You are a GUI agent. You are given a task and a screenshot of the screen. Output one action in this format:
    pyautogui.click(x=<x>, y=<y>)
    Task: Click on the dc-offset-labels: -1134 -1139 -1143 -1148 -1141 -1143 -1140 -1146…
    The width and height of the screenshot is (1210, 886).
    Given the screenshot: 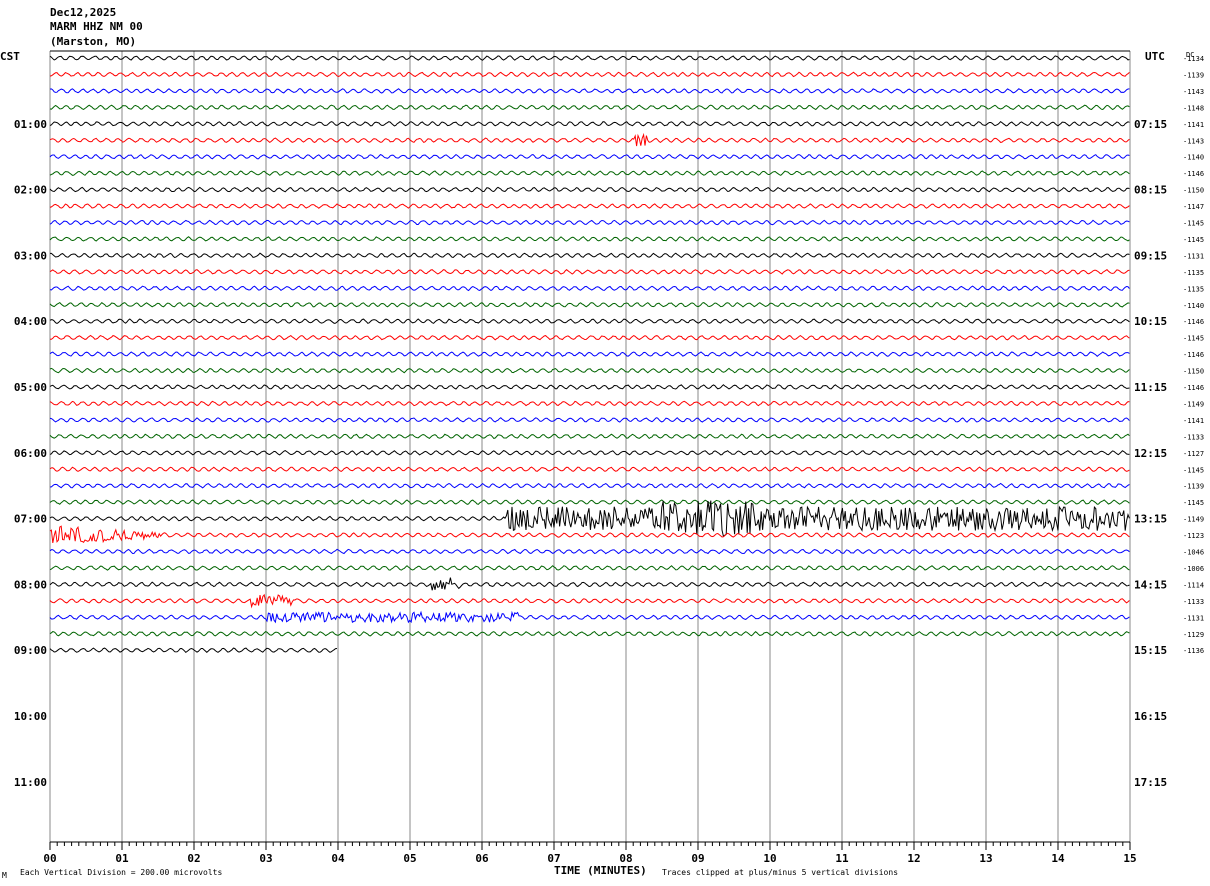 What is the action you would take?
    pyautogui.click(x=1193, y=355)
    